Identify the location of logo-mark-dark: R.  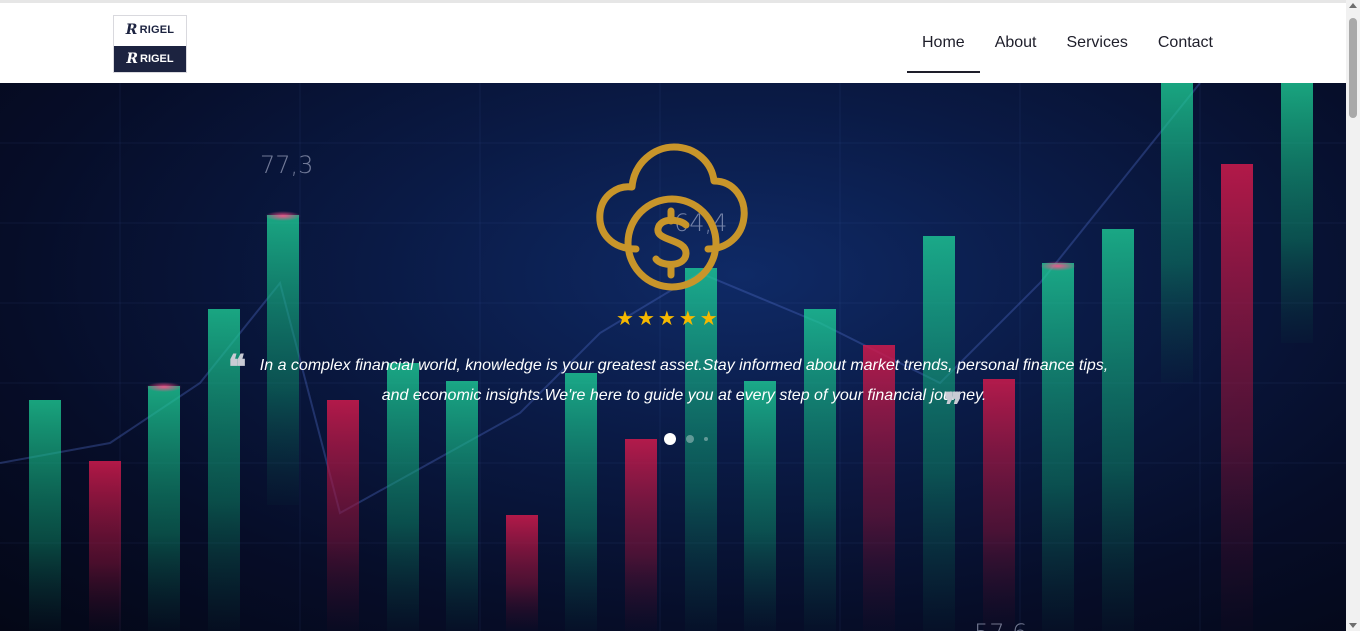
(132, 59).